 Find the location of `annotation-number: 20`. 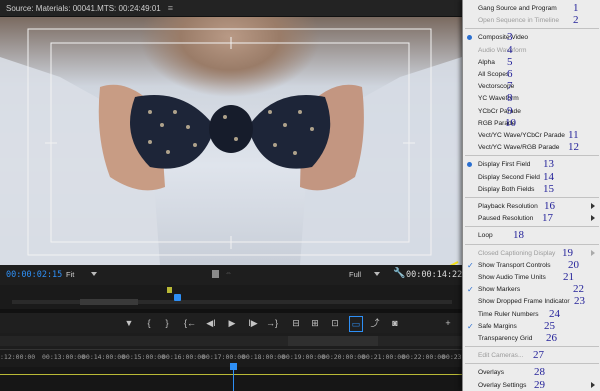

annotation-number: 20 is located at coordinates (573, 264).